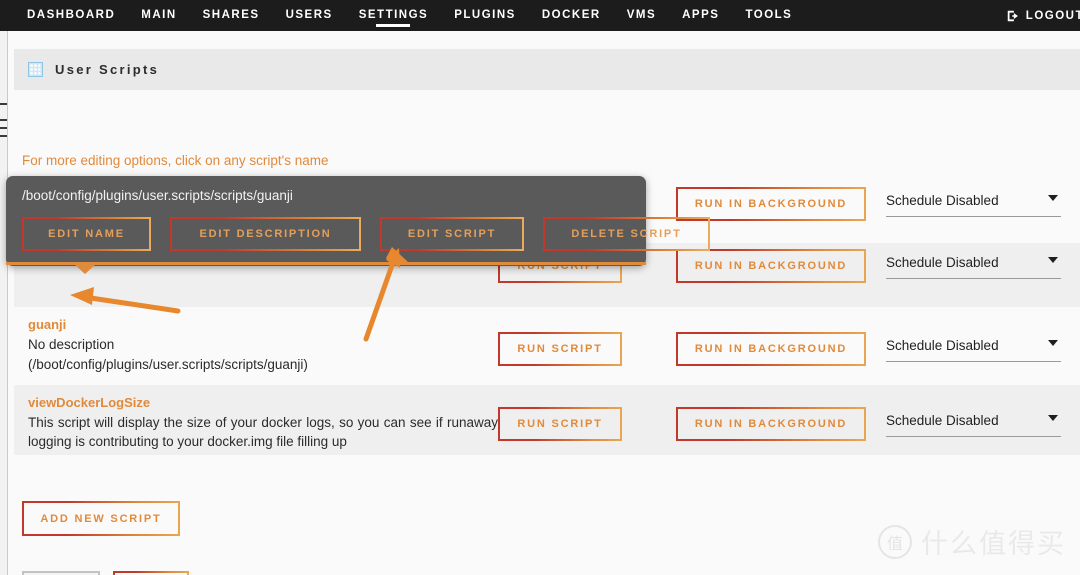 This screenshot has width=1080, height=575. I want to click on edit-script-button: EDIT SCRIPT, so click(452, 234).